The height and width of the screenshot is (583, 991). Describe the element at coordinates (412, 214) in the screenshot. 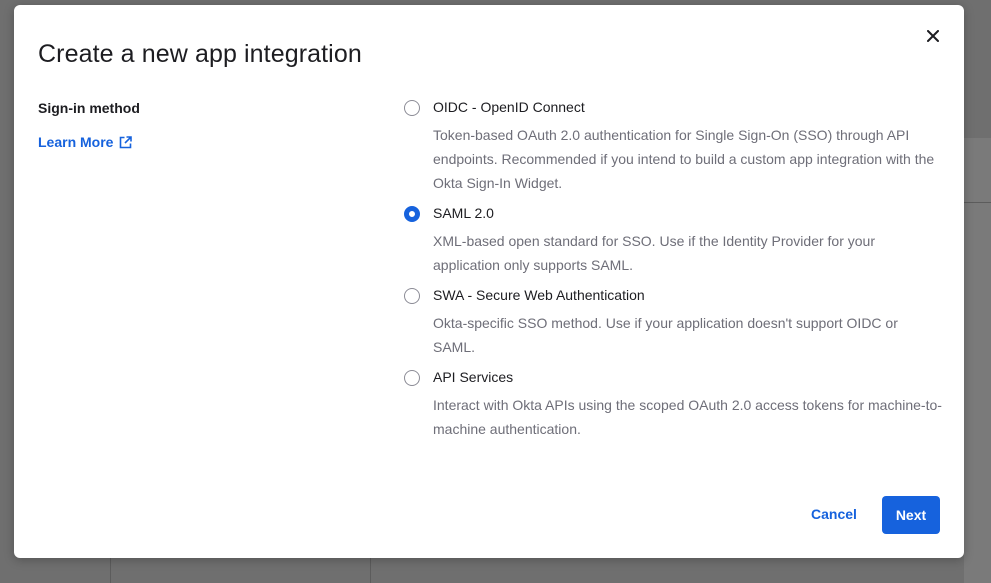

I see `radio-saml` at that location.